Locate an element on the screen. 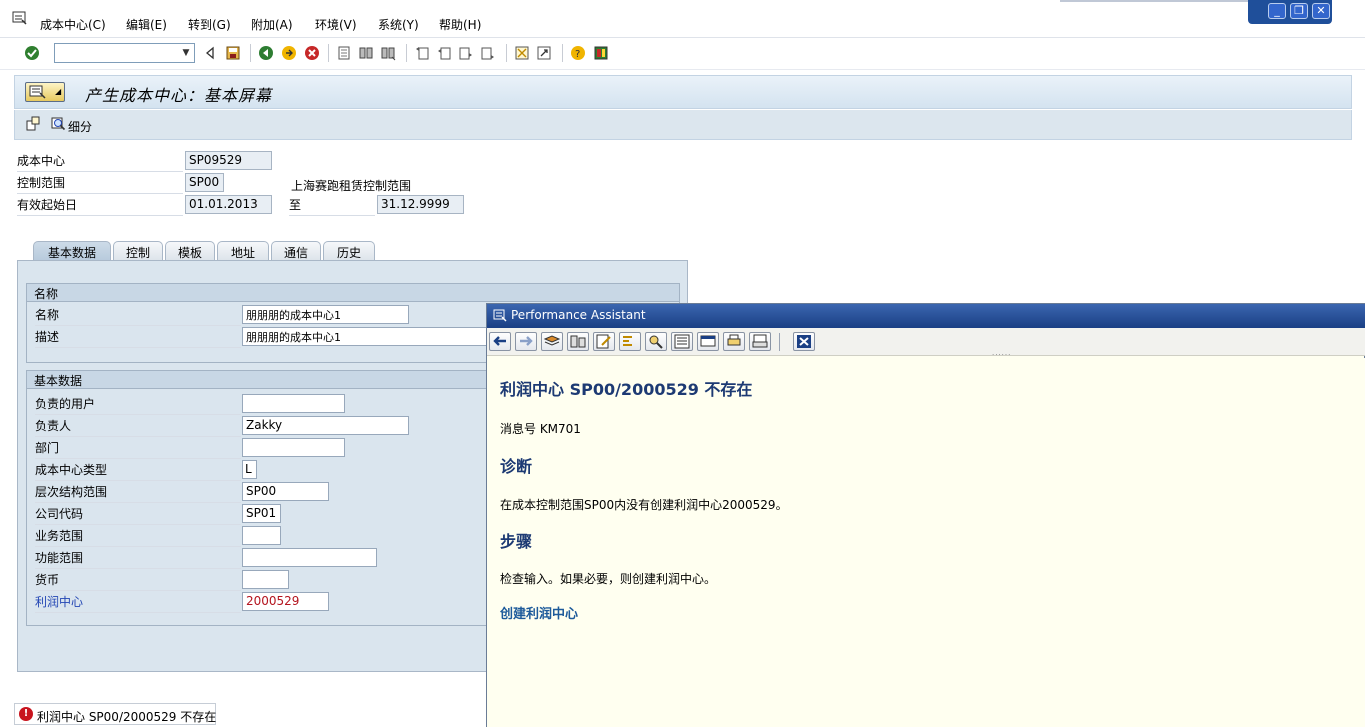  tab-control: 控制 is located at coordinates (138, 251).